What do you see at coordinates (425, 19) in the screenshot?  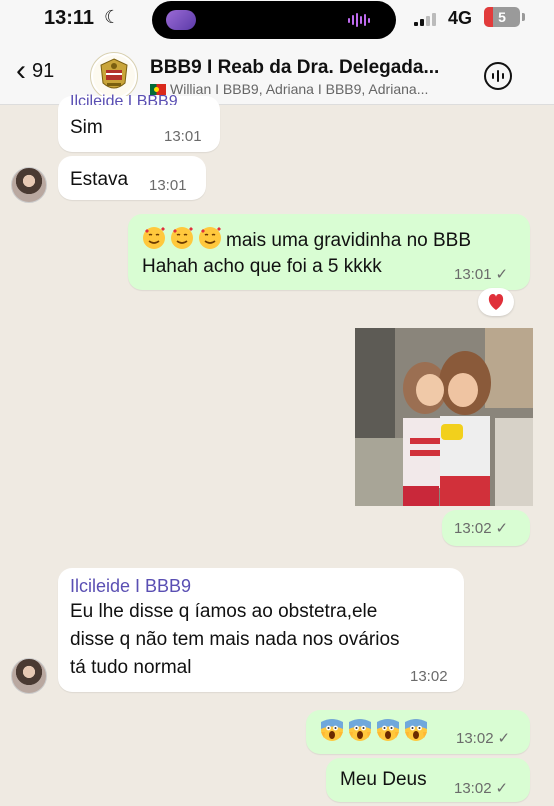 I see `signal-icon` at bounding box center [425, 19].